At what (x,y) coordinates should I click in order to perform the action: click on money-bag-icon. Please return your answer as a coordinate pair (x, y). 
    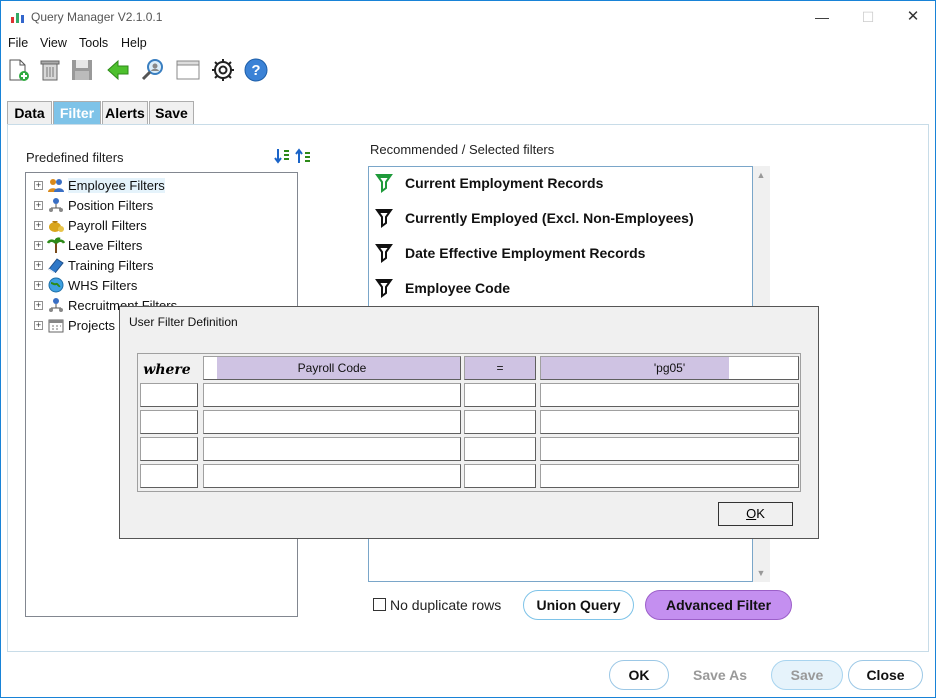
    Looking at the image, I should click on (56, 226).